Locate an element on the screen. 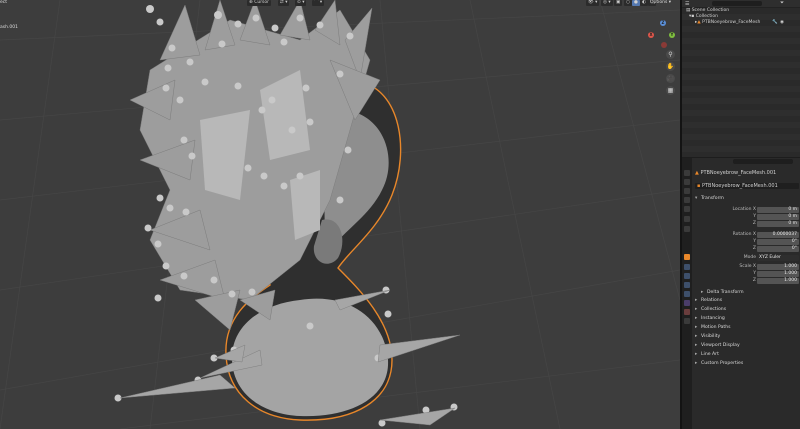 The width and height of the screenshot is (800, 429). object-tab-icon is located at coordinates (687, 257).